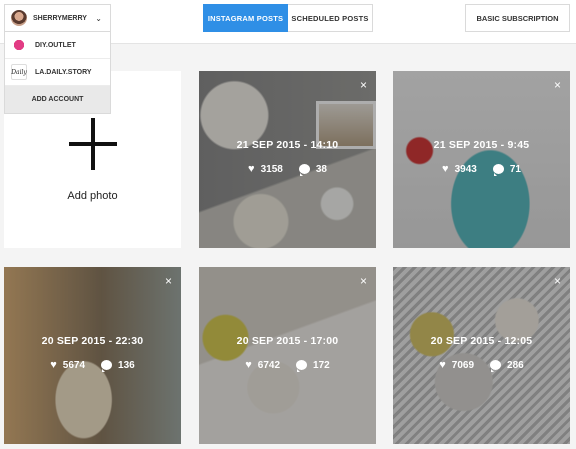 This screenshot has height=449, width=576. Describe the element at coordinates (481, 159) in the screenshot. I see `post-card: × 21 SEP 2015 - 9:45 ♥ 3943 71` at that location.